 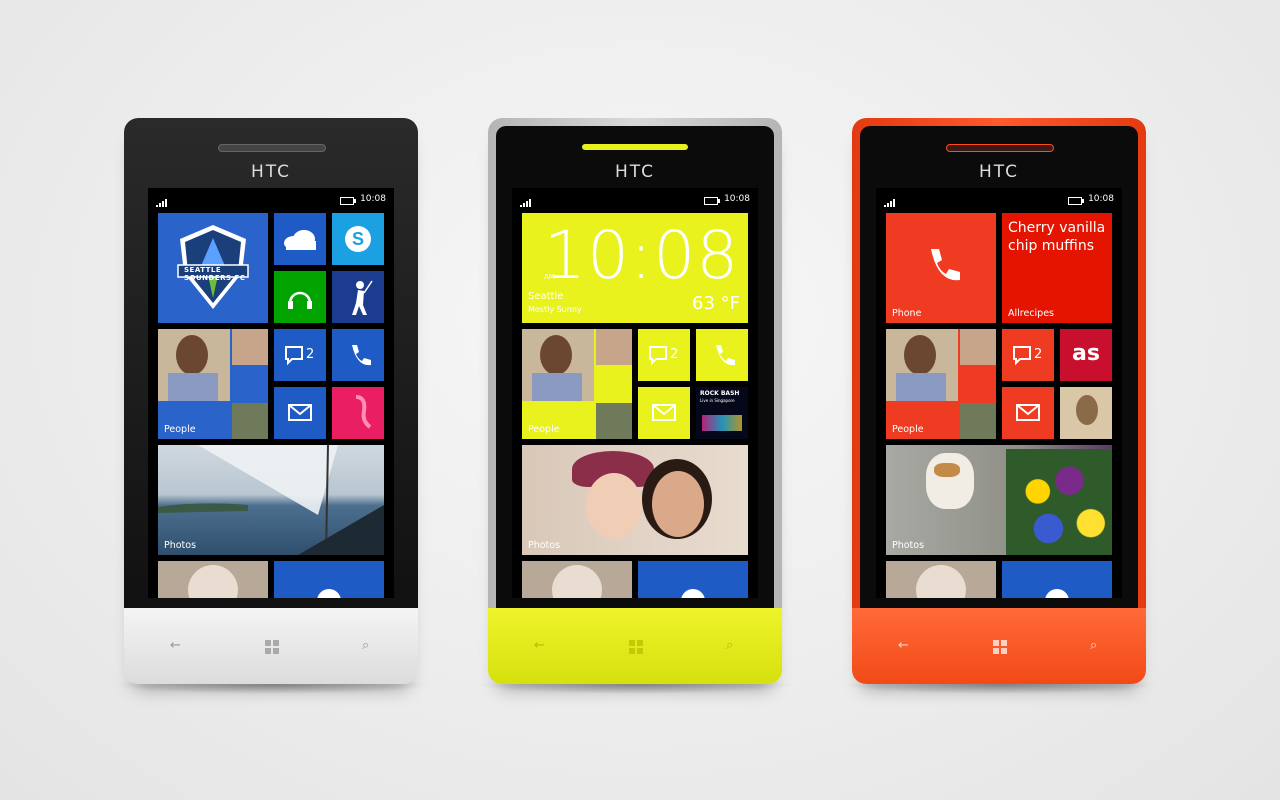 I want to click on battery-icon, so click(x=348, y=201).